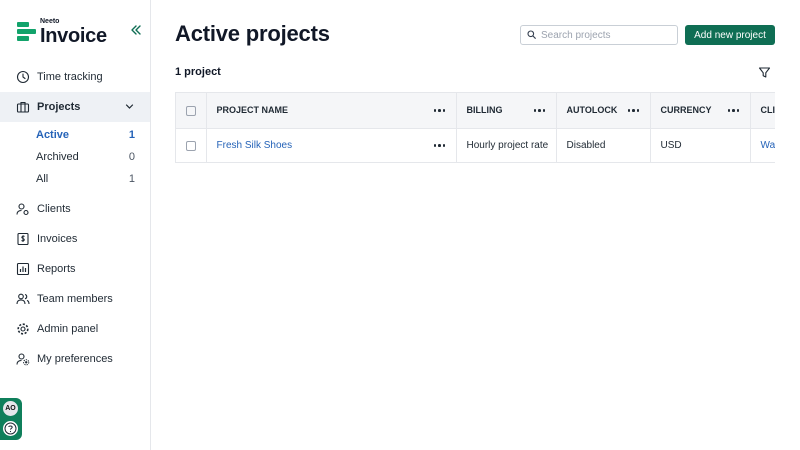  I want to click on subnav-item-label: Active, so click(53, 135).